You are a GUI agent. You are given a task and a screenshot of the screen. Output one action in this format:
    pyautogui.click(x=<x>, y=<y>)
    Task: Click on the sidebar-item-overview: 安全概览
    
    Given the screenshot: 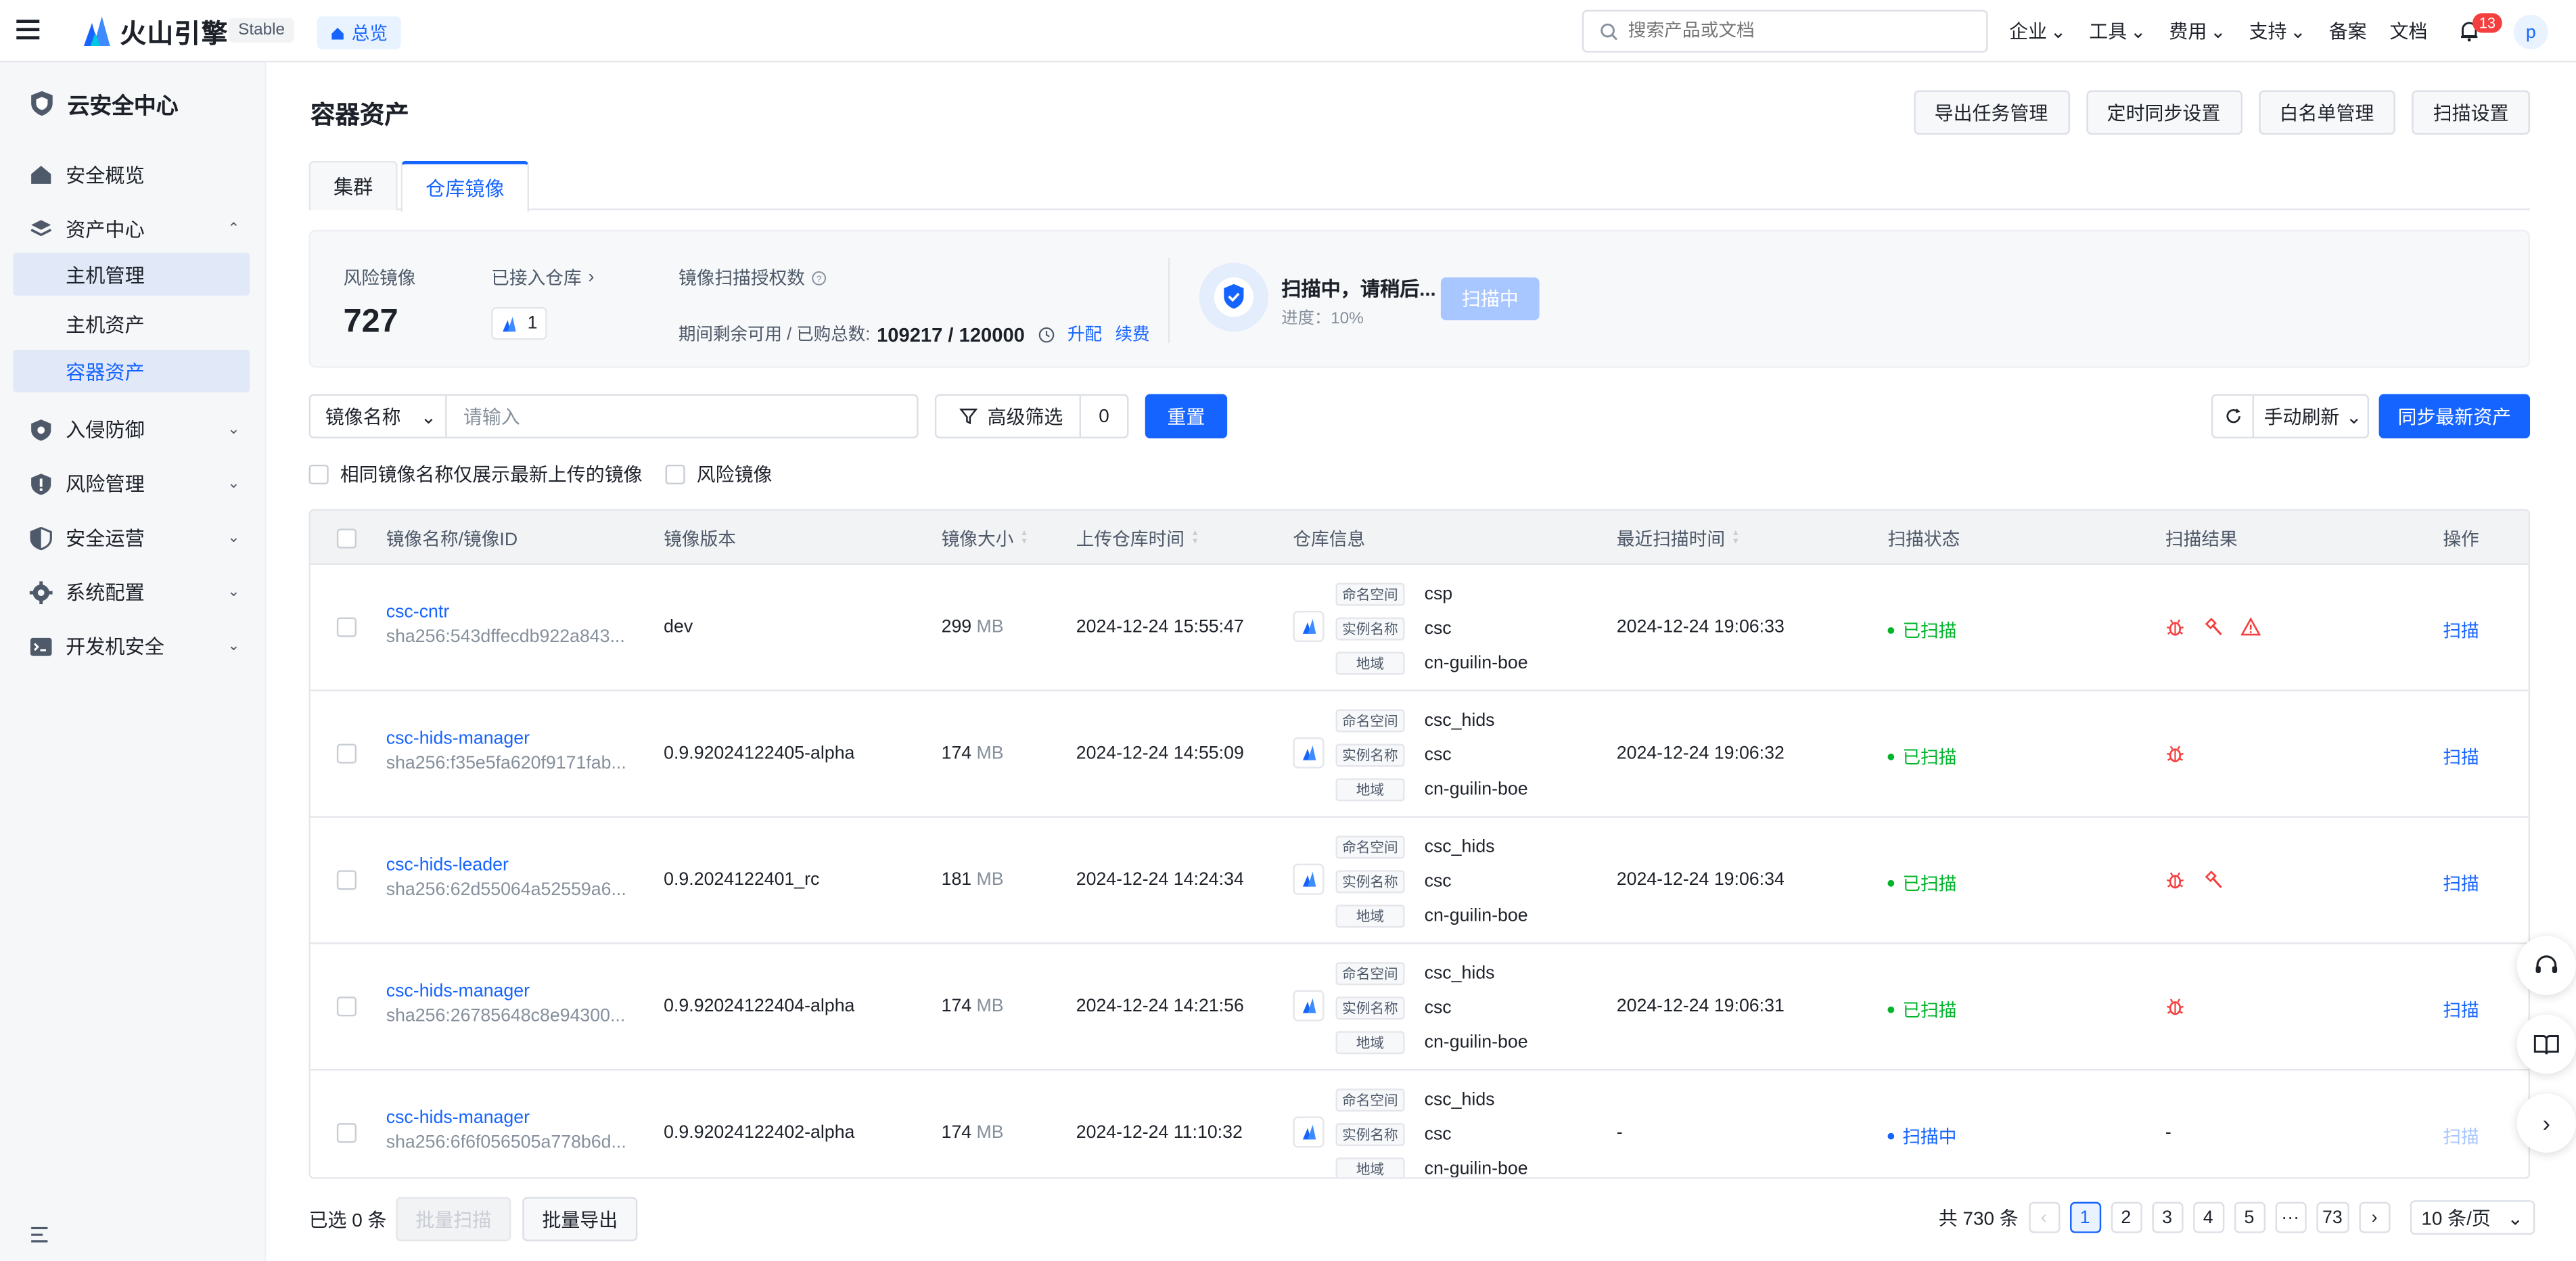 What is the action you would take?
    pyautogui.click(x=135, y=175)
    